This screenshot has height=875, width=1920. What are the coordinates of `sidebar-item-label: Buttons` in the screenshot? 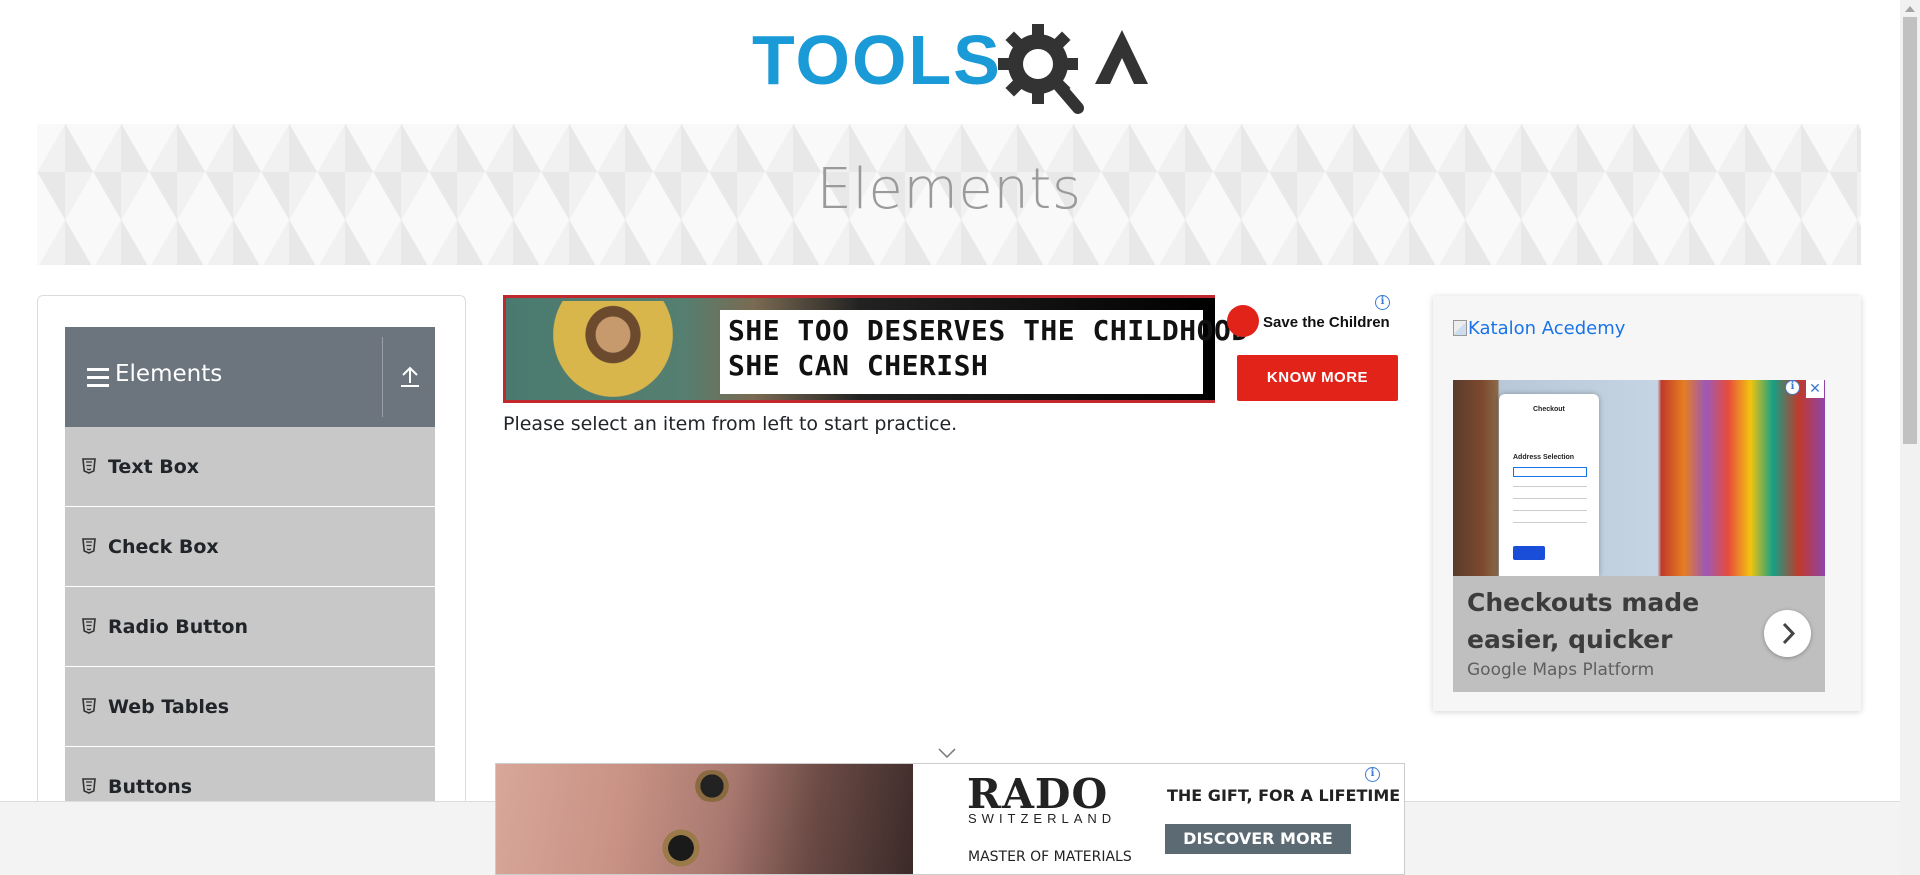 It's located at (150, 787).